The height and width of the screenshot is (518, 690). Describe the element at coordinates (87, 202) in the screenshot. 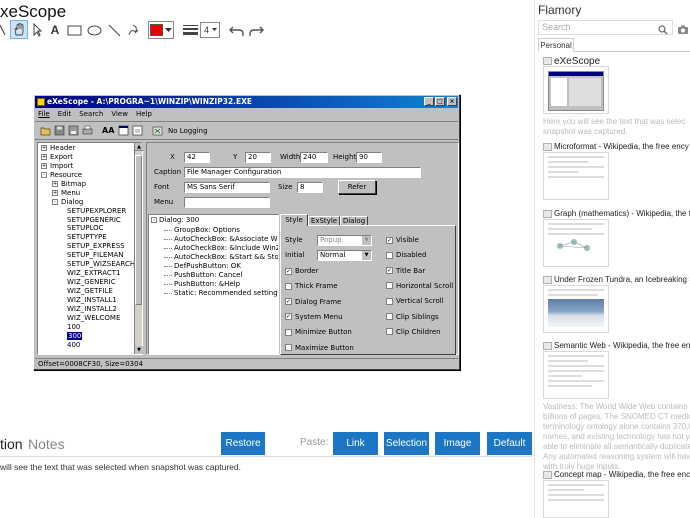

I see `tree-item: - Dialog` at that location.